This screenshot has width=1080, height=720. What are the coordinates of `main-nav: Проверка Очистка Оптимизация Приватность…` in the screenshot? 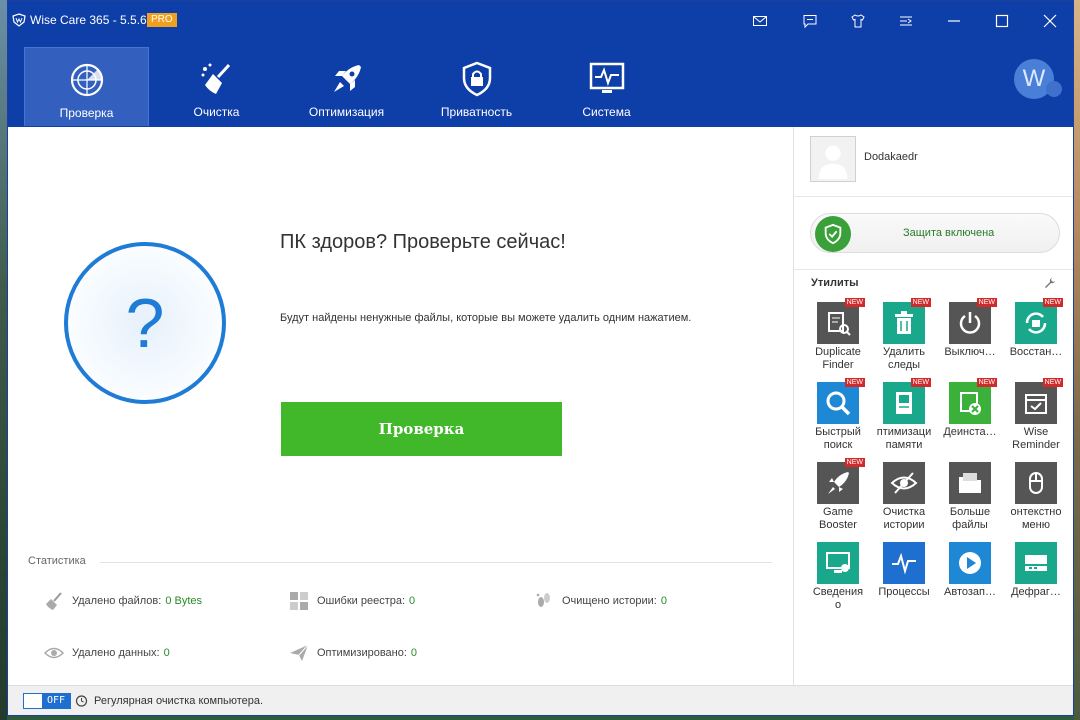 It's located at (349, 87).